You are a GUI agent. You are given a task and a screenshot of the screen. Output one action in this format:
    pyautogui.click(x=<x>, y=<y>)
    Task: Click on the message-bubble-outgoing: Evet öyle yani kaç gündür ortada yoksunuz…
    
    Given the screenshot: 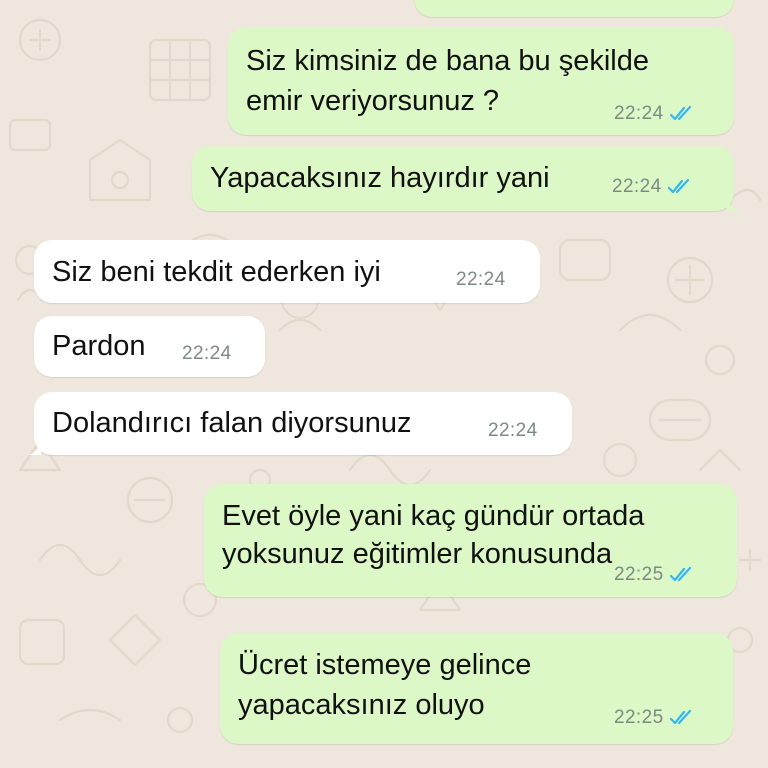 What is the action you would take?
    pyautogui.click(x=470, y=540)
    